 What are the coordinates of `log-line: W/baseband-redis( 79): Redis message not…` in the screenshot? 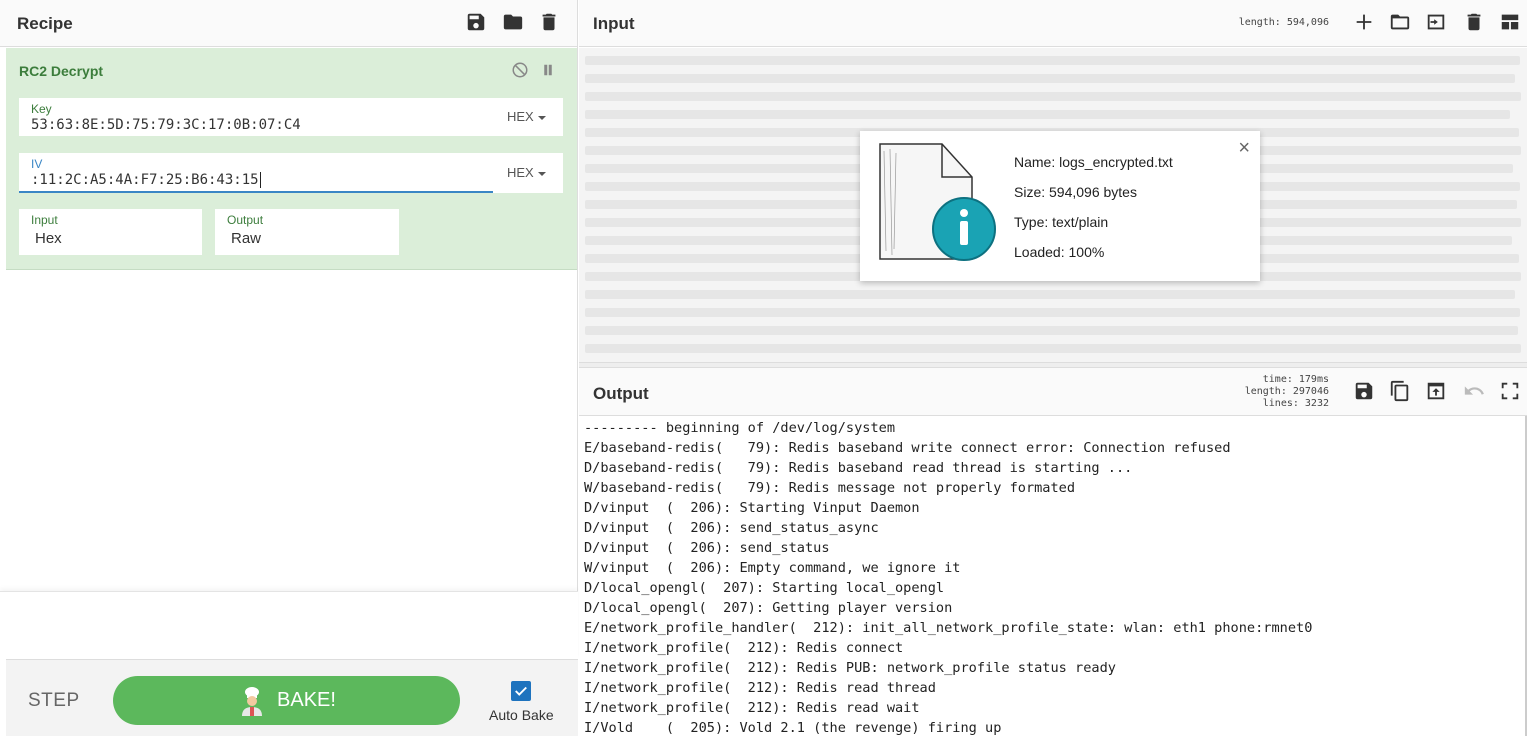 It's located at (830, 488).